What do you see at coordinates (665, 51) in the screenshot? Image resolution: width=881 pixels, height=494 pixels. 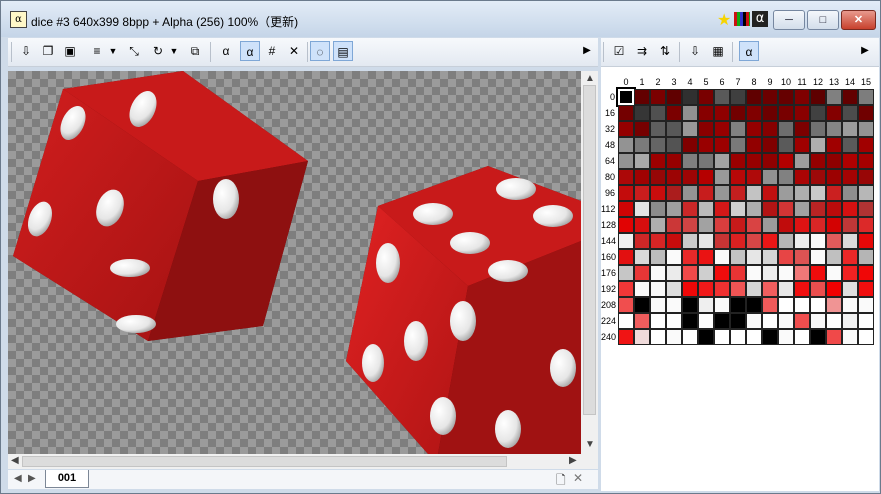 I see `palette-swap-icon: ⇅` at bounding box center [665, 51].